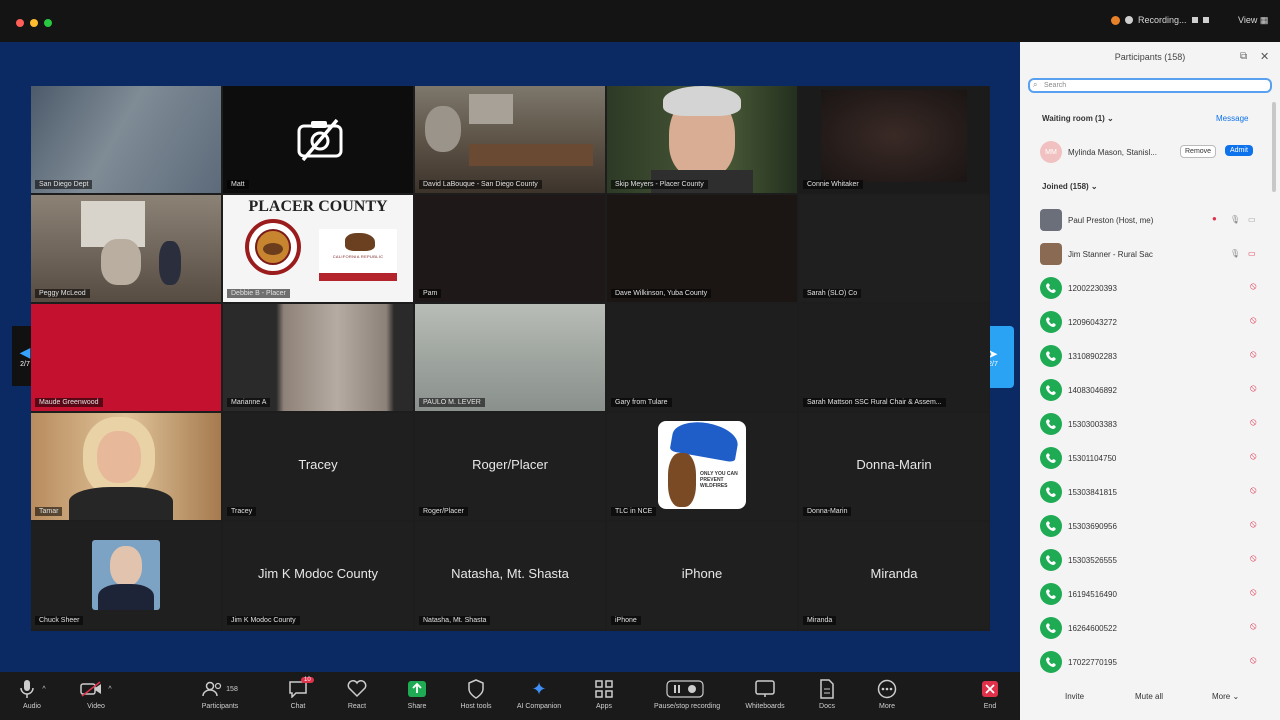 Image resolution: width=1280 pixels, height=720 pixels. Describe the element at coordinates (126, 466) in the screenshot. I see `video-tile: Tamar` at that location.